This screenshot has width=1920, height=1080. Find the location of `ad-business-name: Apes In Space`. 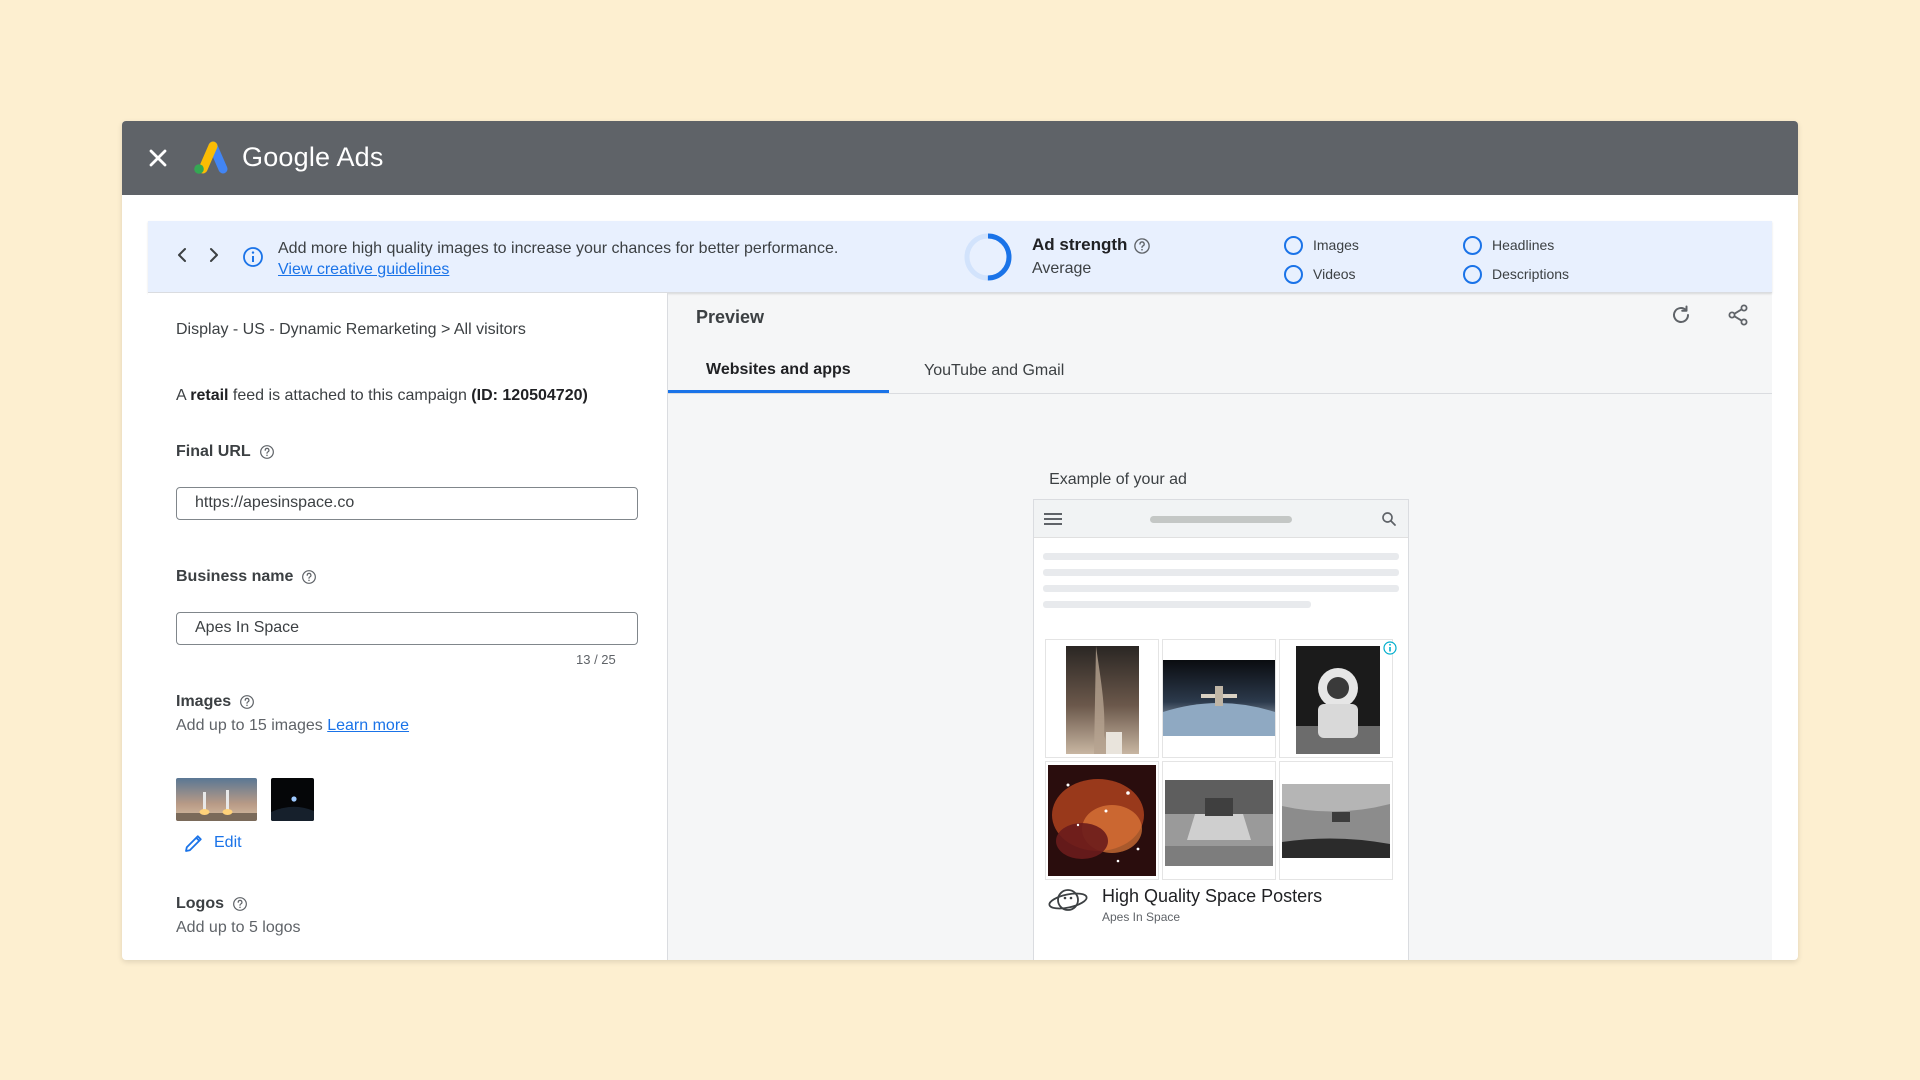

ad-business-name: Apes In Space is located at coordinates (1141, 917).